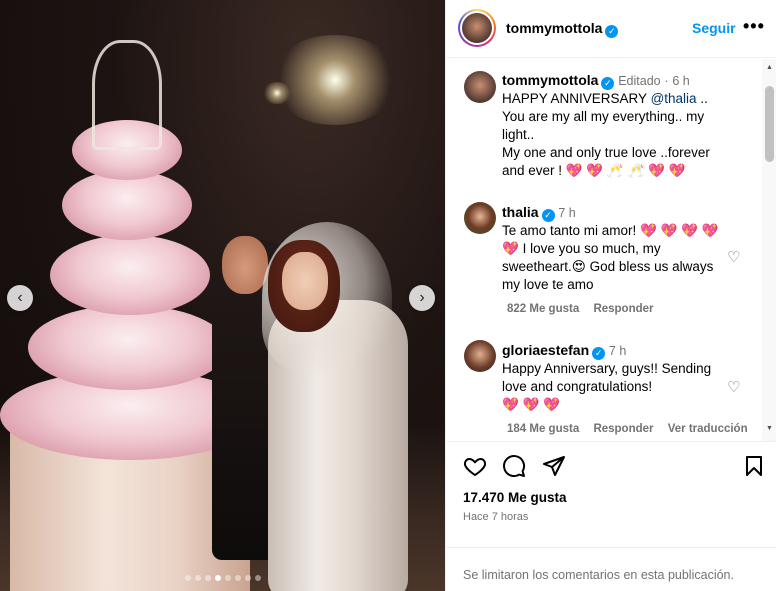 The image size is (776, 591). What do you see at coordinates (477, 28) in the screenshot?
I see `author-avatar` at bounding box center [477, 28].